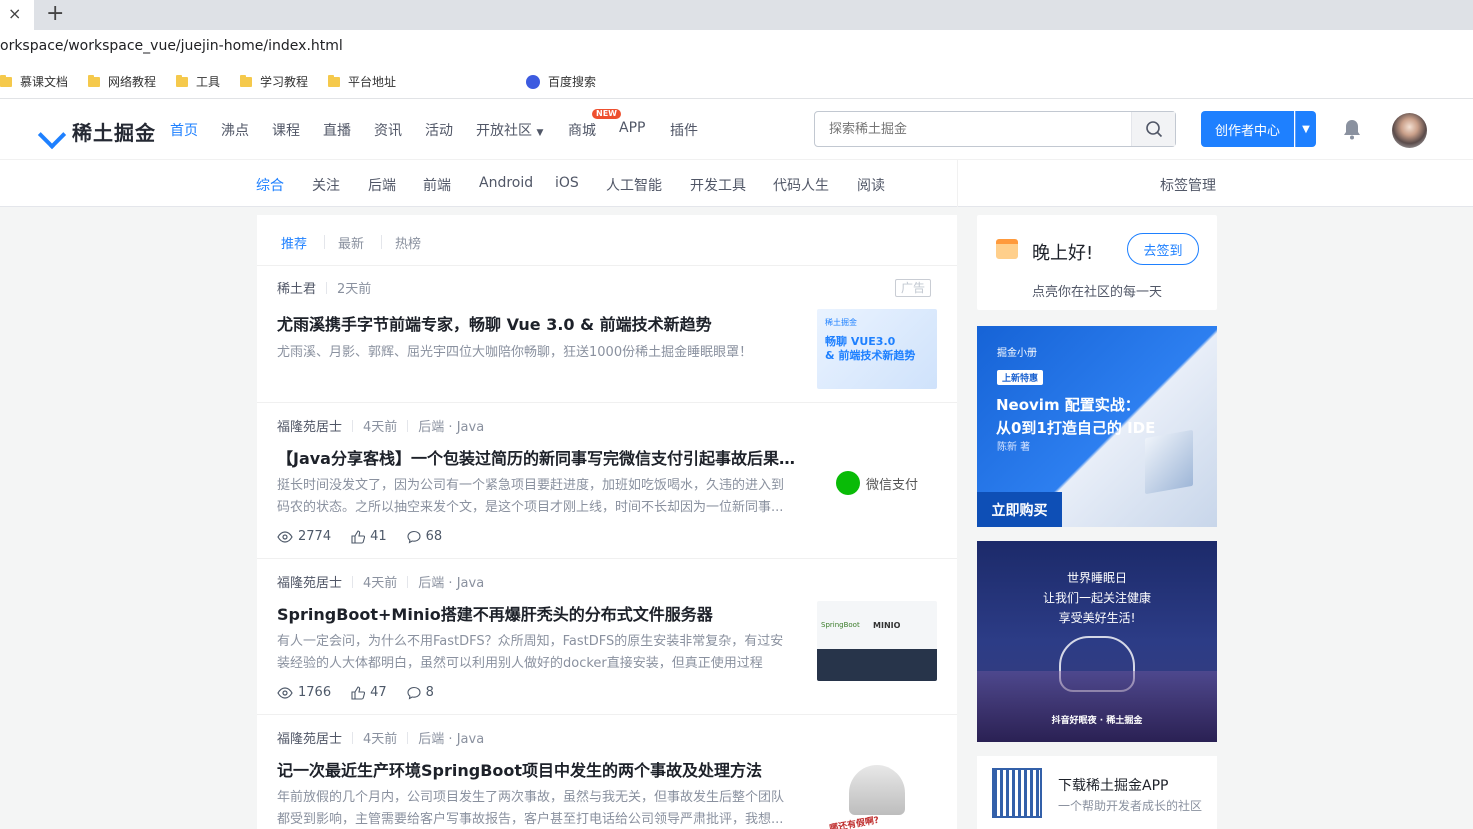 This screenshot has height=829, width=1473. What do you see at coordinates (847, 483) in the screenshot?
I see `wechat-pay-icon` at bounding box center [847, 483].